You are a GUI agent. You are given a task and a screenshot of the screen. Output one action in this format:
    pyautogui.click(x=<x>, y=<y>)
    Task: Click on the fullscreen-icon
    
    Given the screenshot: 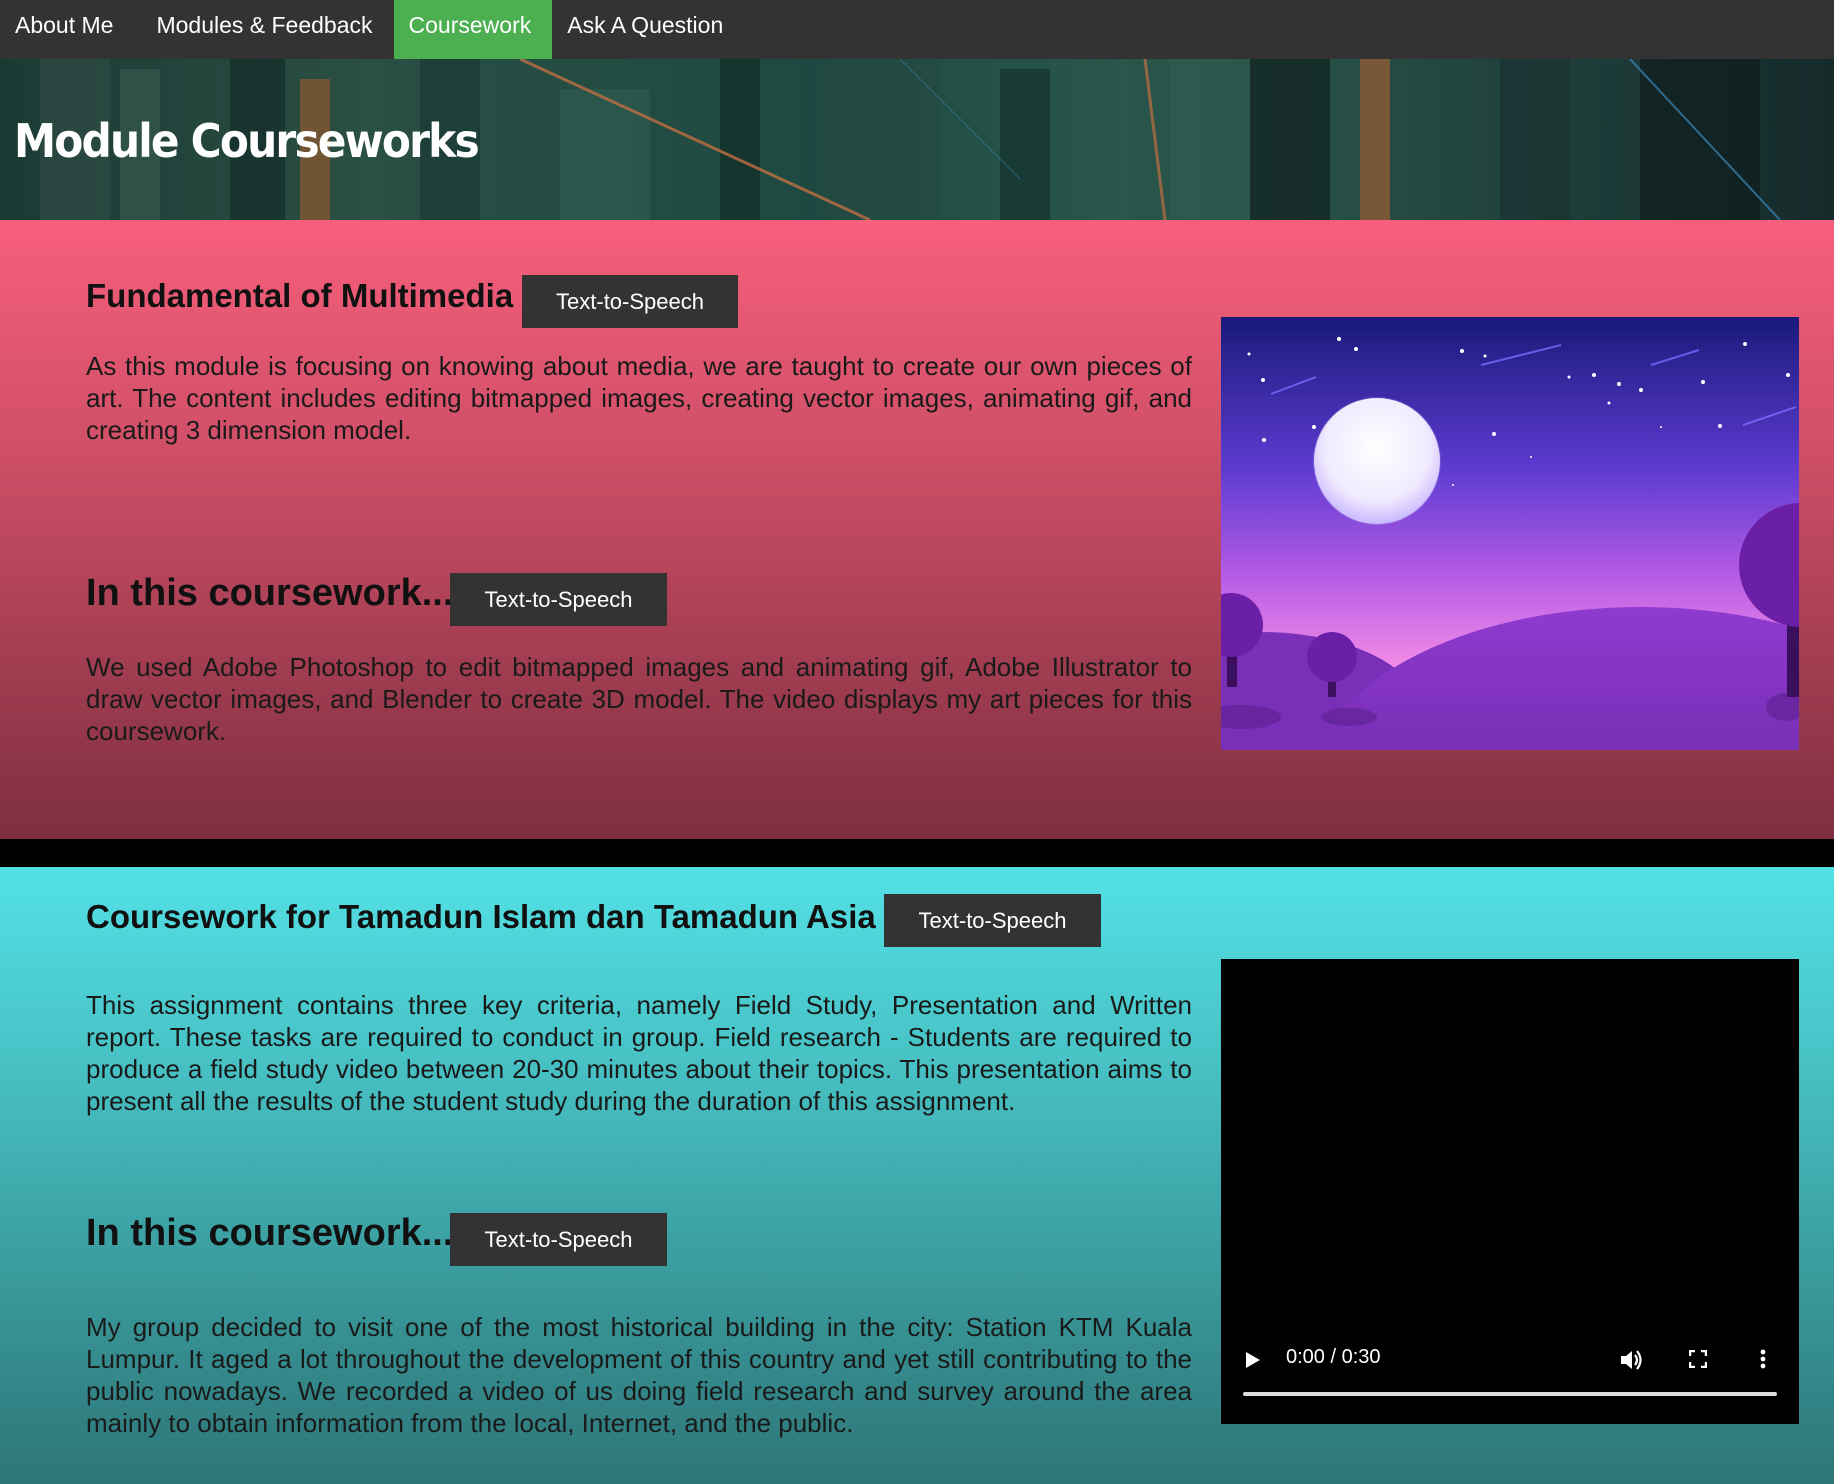 What is the action you would take?
    pyautogui.click(x=1698, y=1359)
    